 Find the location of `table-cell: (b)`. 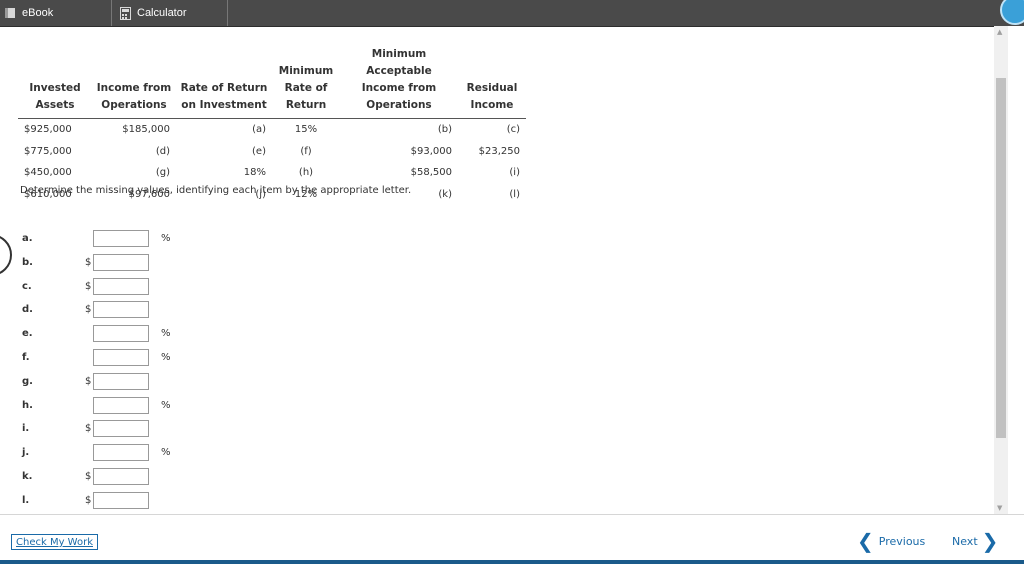

table-cell: (b) is located at coordinates (444, 130).